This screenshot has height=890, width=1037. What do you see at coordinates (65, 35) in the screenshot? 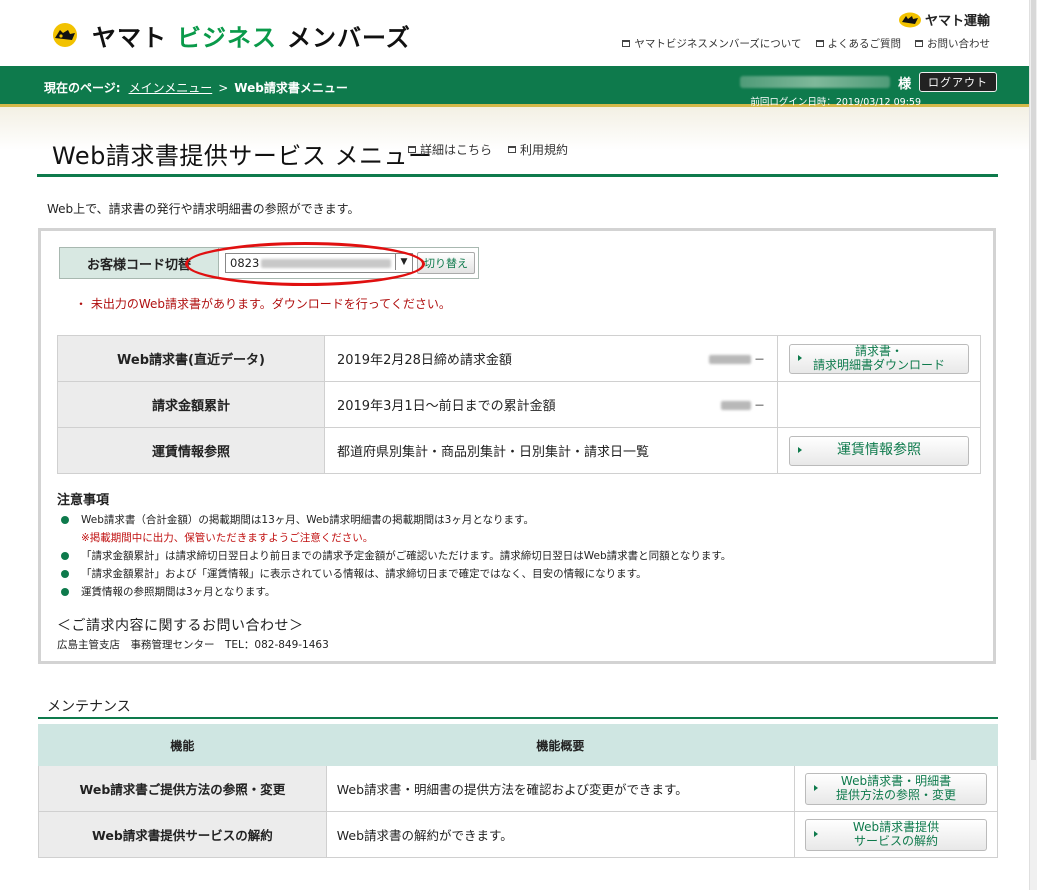
I see `black-cat-logo-icon` at bounding box center [65, 35].